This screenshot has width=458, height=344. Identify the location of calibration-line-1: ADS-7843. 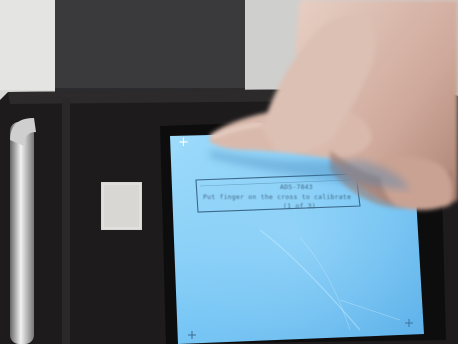
(296, 187).